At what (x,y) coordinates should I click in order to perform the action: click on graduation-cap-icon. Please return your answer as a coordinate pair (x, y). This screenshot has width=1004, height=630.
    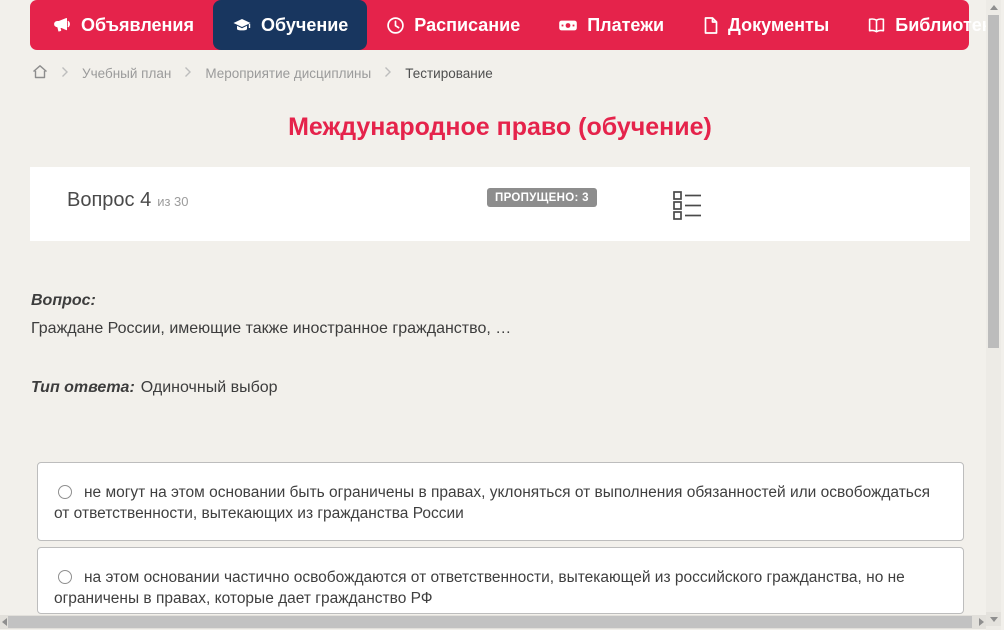
    Looking at the image, I should click on (242, 25).